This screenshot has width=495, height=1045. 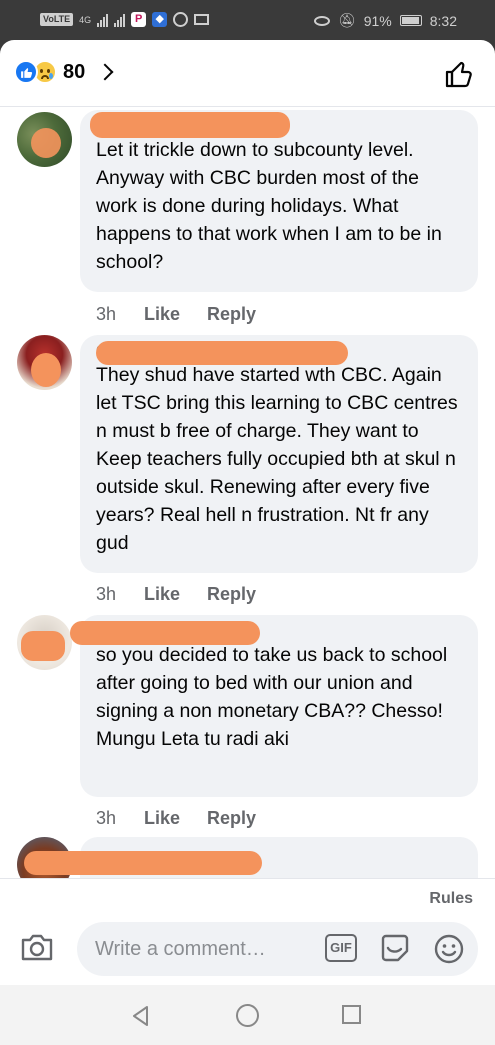 I want to click on mail-icon, so click(x=202, y=19).